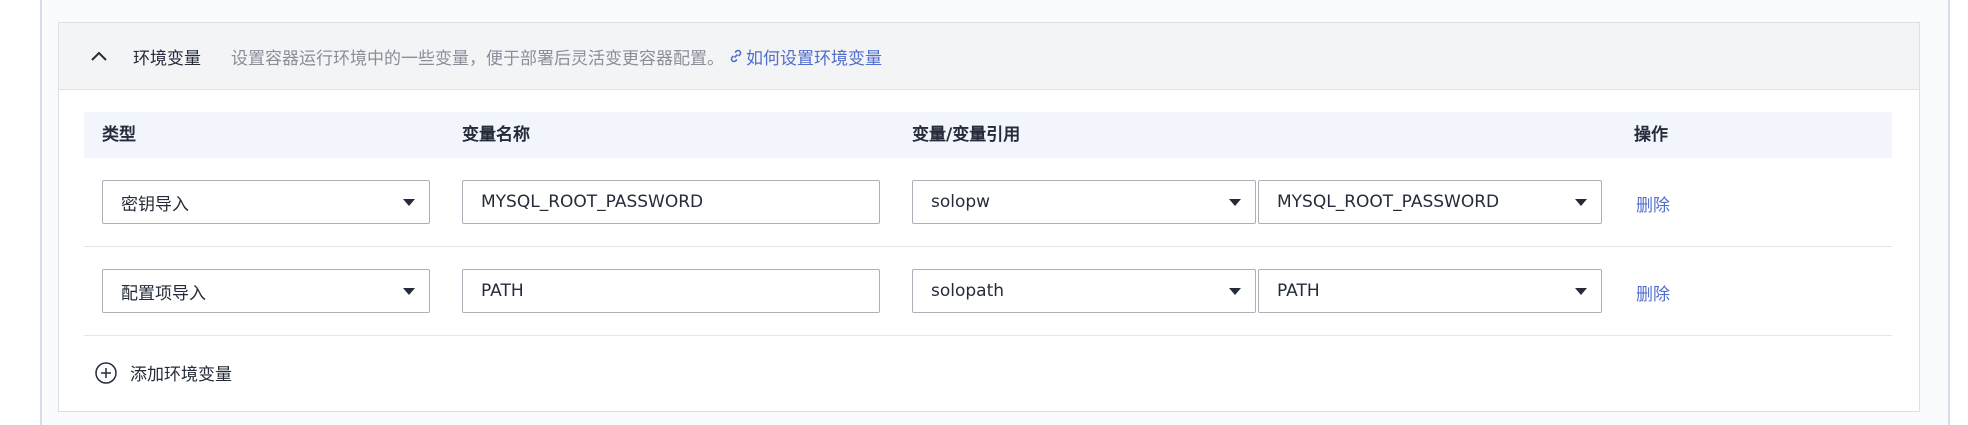  What do you see at coordinates (968, 291) in the screenshot?
I see `ref-source-value: solopath` at bounding box center [968, 291].